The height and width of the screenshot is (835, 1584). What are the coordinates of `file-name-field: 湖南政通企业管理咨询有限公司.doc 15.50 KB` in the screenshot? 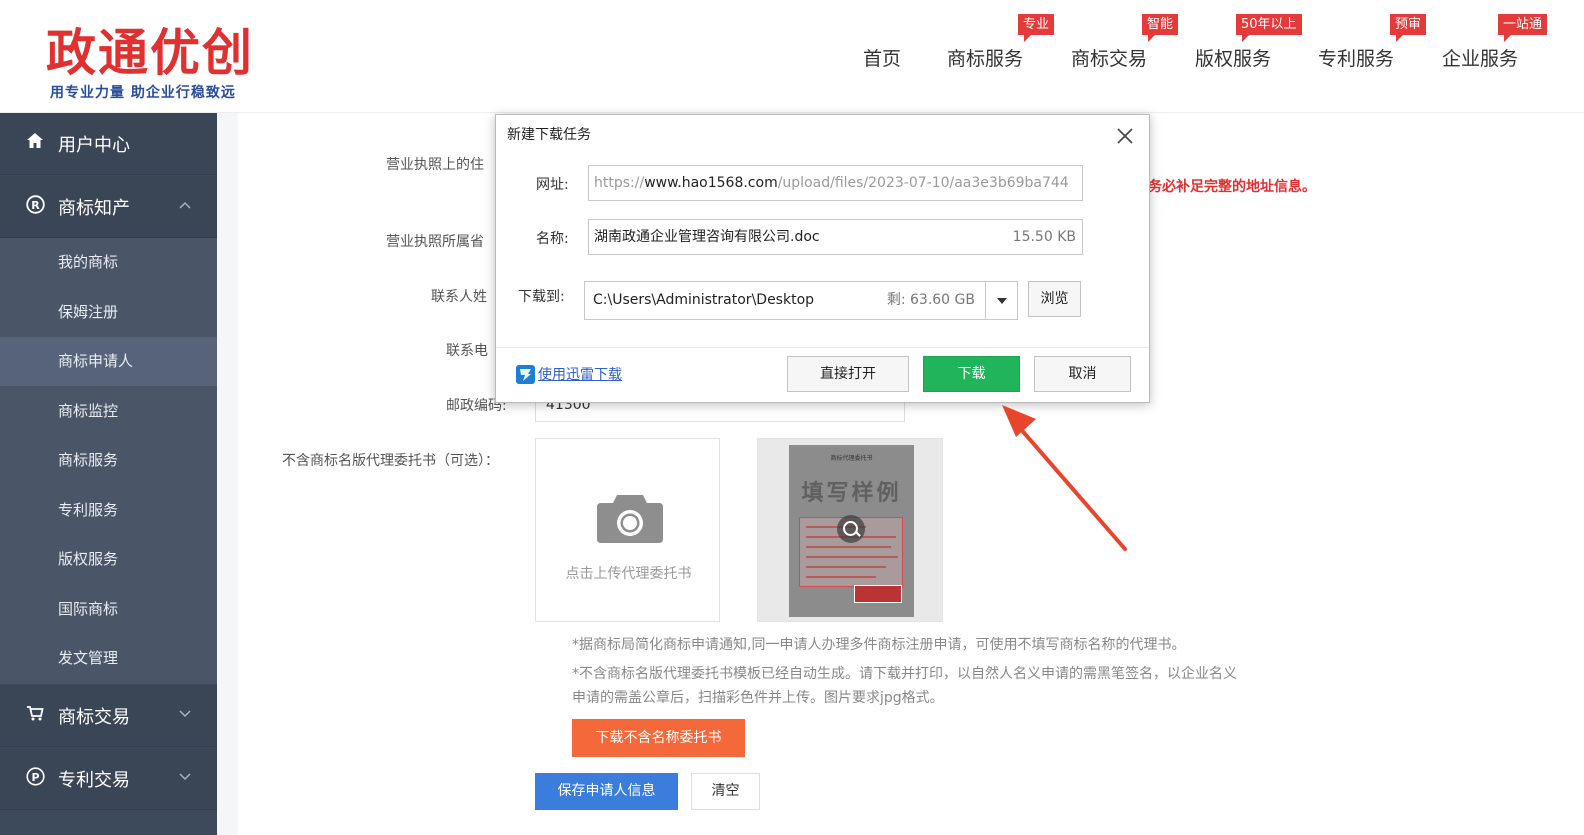 It's located at (835, 237).